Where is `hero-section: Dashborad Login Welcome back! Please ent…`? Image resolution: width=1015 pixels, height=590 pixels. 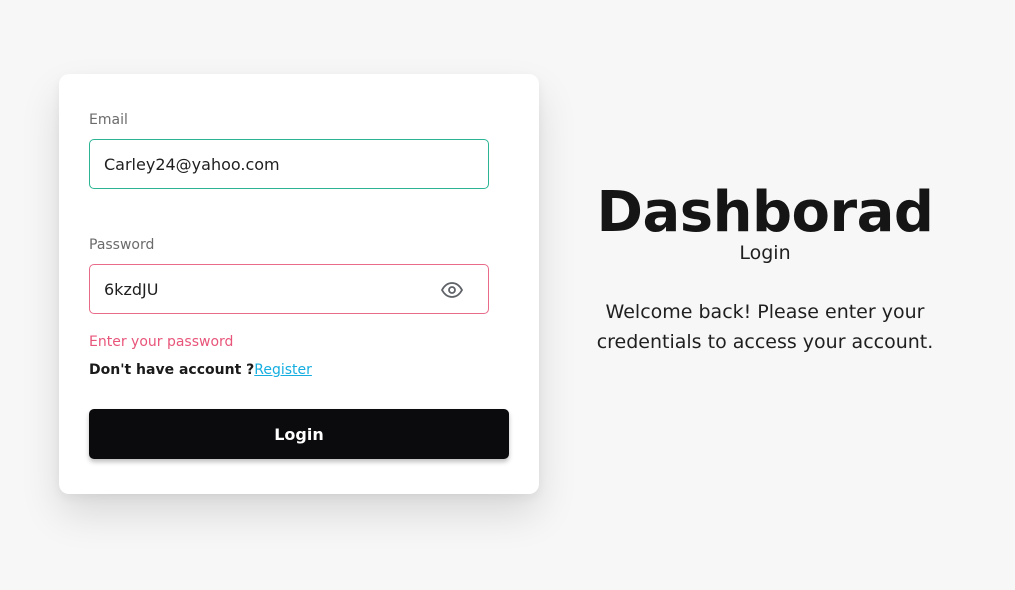 hero-section: Dashborad Login Welcome back! Please ent… is located at coordinates (765, 268).